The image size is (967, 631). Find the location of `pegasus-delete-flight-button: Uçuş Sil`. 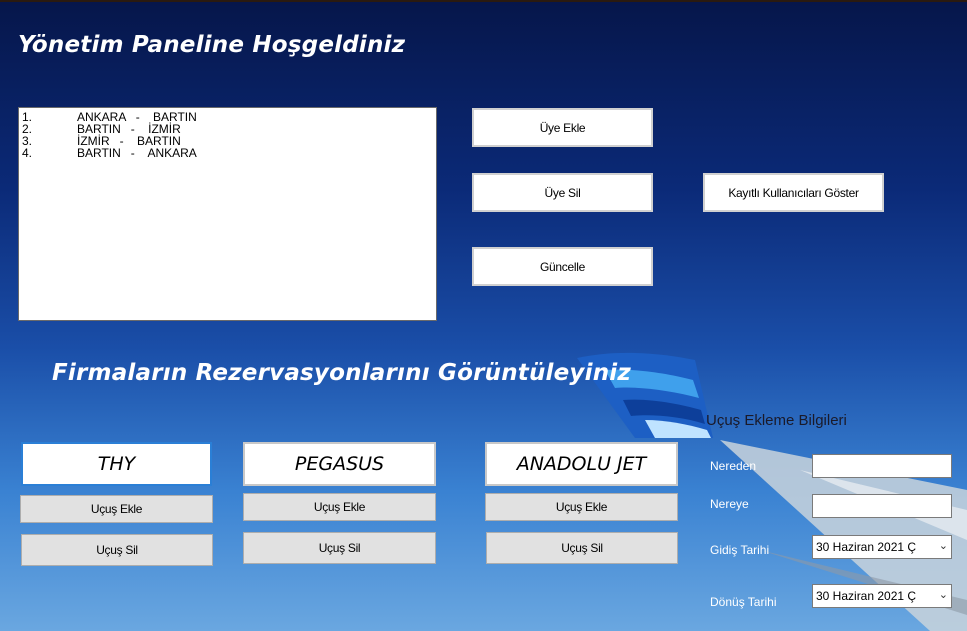

pegasus-delete-flight-button: Uçuş Sil is located at coordinates (339, 548).